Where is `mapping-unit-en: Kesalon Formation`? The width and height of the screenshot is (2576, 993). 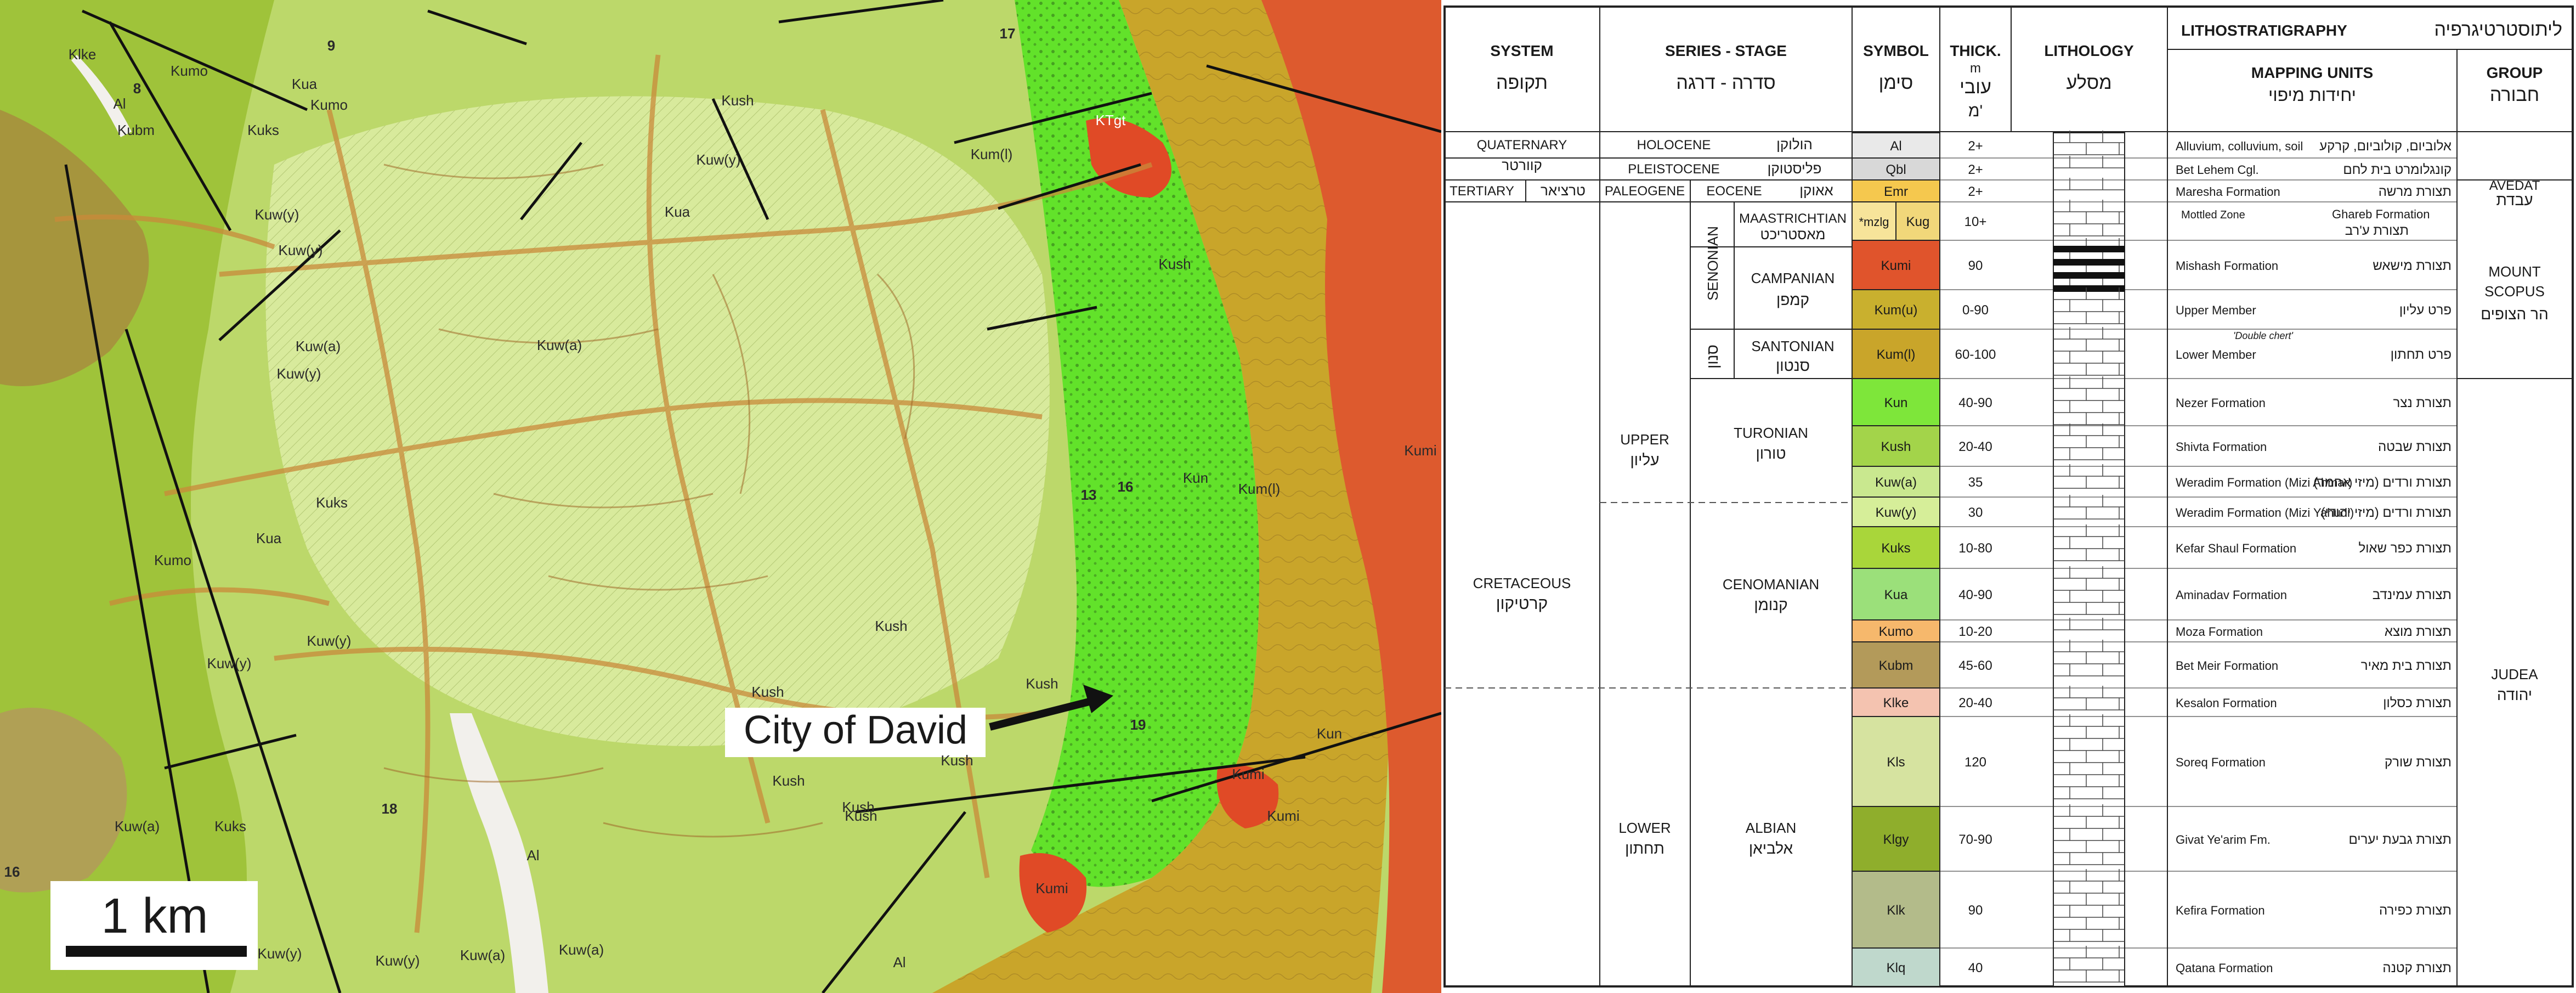
mapping-unit-en: Kesalon Formation is located at coordinates (2226, 703).